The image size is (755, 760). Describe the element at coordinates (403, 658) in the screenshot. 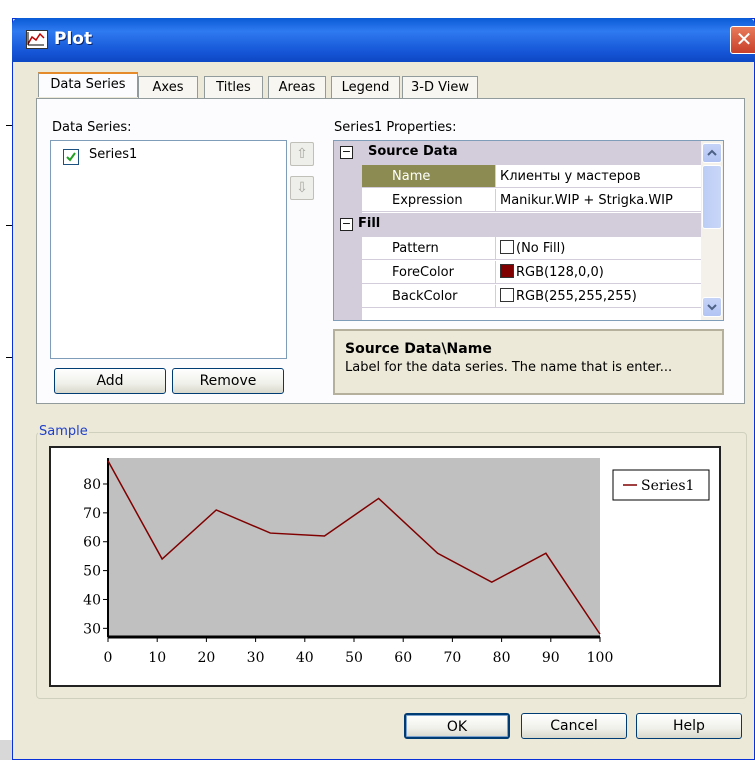

I see `x-tick-label: 60` at that location.